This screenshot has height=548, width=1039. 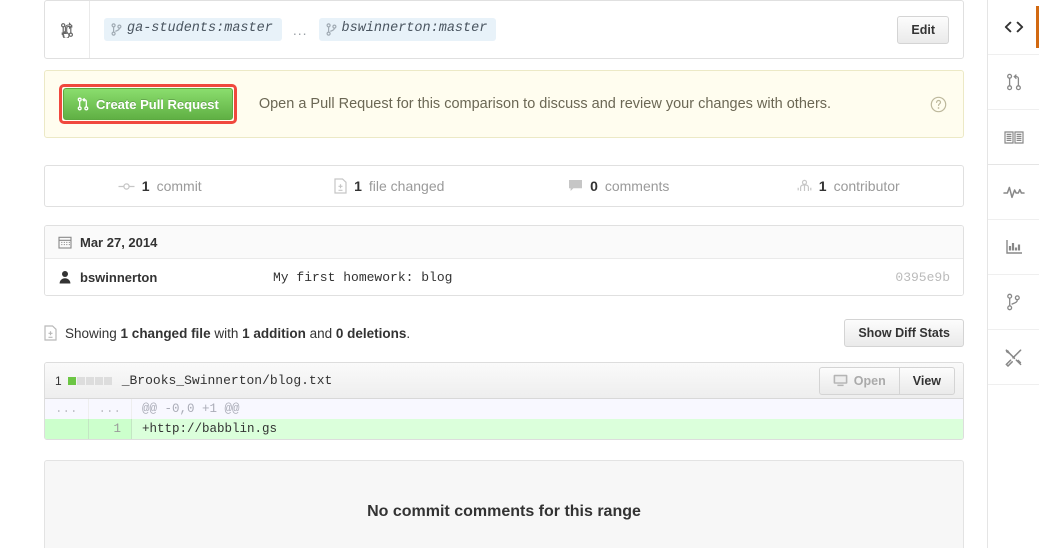 What do you see at coordinates (119, 277) in the screenshot?
I see `commit-author-label: bswinnerton` at bounding box center [119, 277].